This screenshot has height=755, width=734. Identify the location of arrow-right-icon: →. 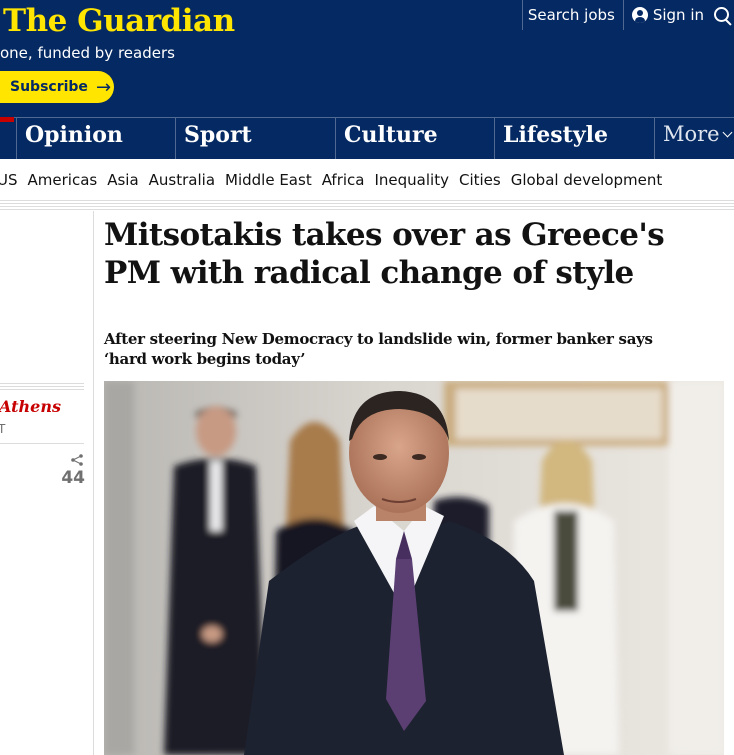
(103, 87).